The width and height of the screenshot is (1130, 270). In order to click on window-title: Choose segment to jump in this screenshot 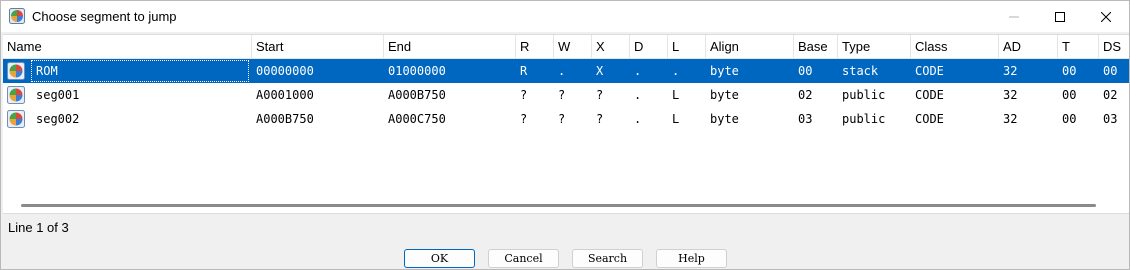, I will do `click(104, 16)`.